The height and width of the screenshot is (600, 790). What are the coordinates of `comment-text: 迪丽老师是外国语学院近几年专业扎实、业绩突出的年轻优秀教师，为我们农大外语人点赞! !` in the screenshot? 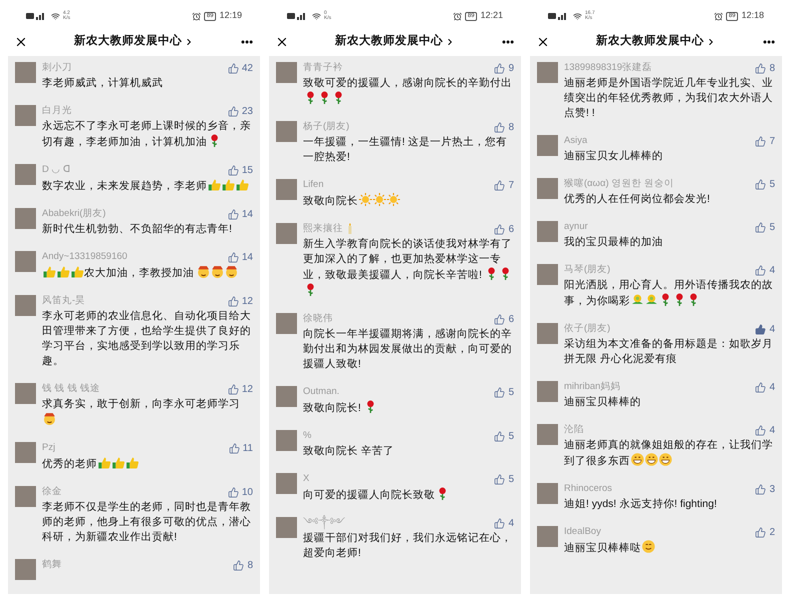 It's located at (668, 98).